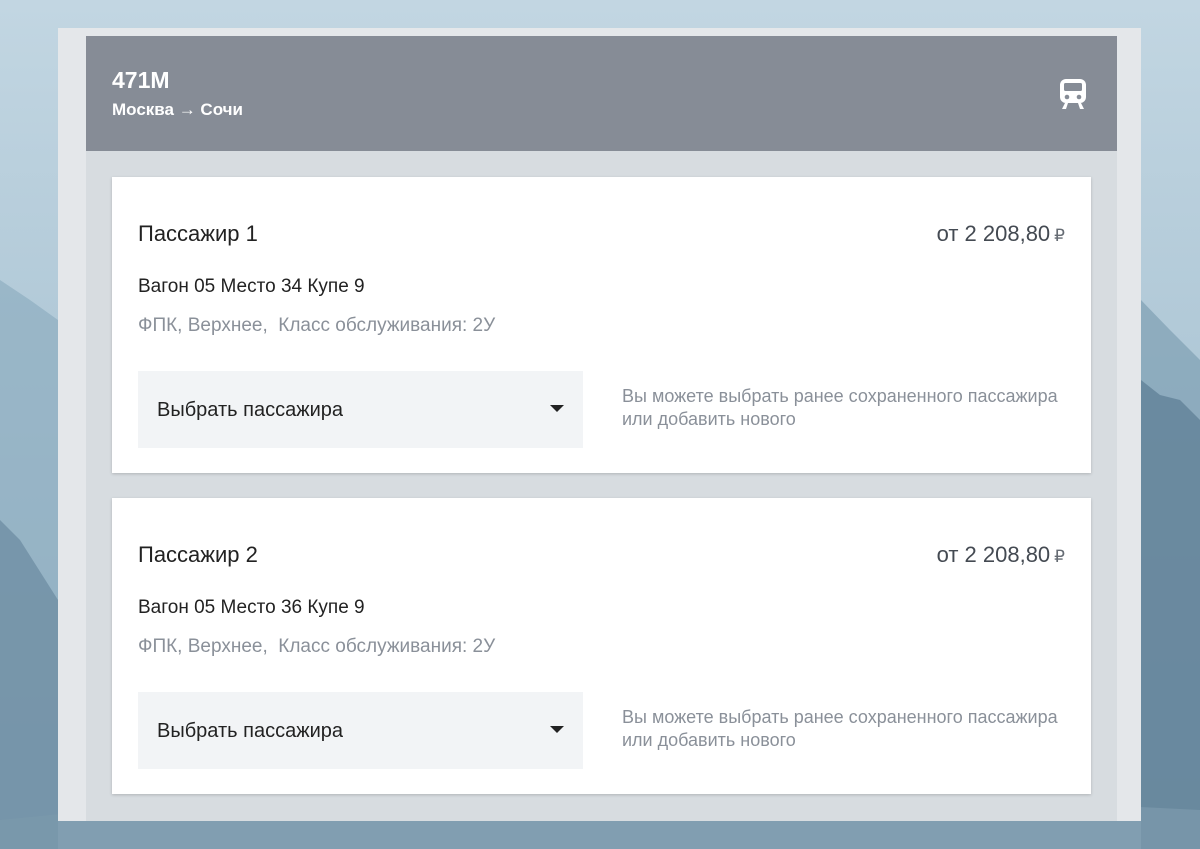  I want to click on train-number: 471М, so click(141, 80).